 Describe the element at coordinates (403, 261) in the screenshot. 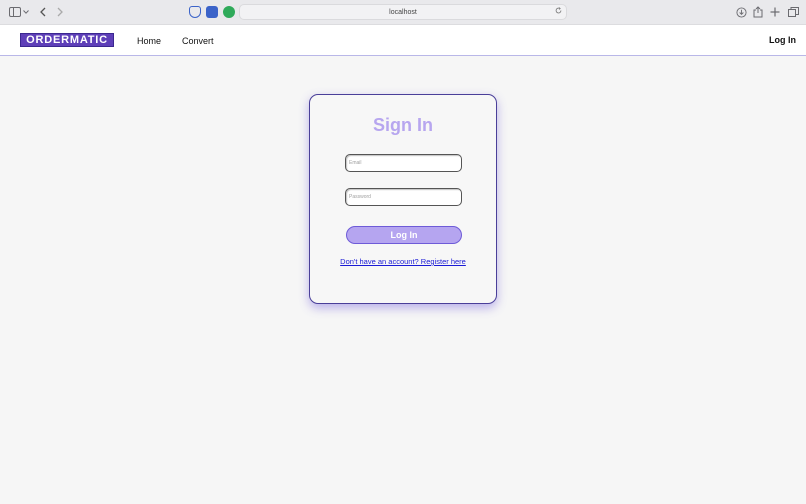

I see `register-link: Don't have an account? Register here` at that location.